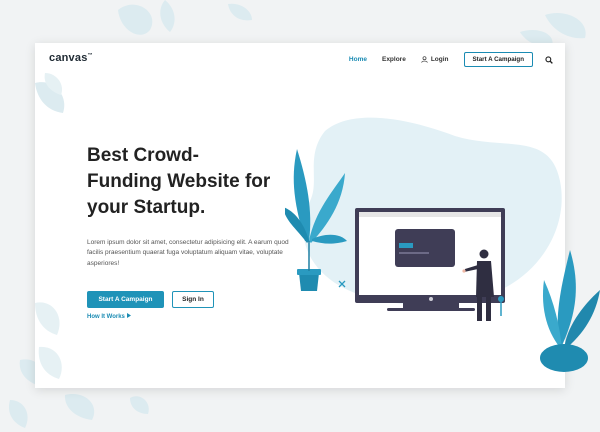 Image resolution: width=600 pixels, height=432 pixels. I want to click on hero-buttons: Start A Campaign Sign In, so click(150, 299).